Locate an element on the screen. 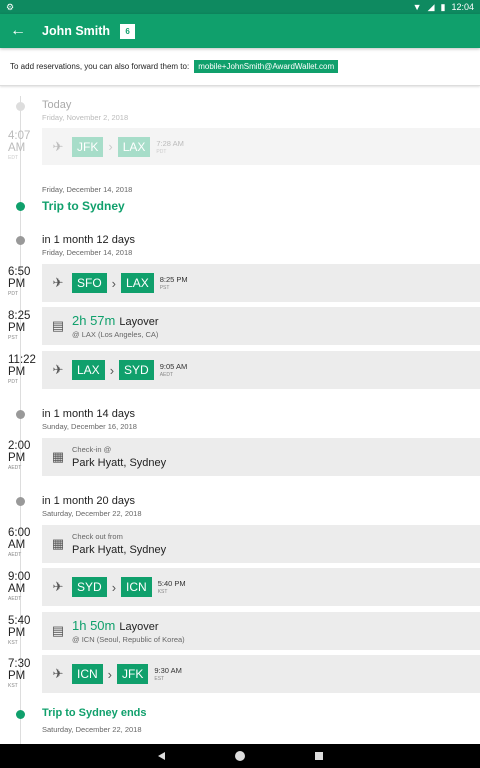 The height and width of the screenshot is (768, 480). nav-home-icon is located at coordinates (239, 756).